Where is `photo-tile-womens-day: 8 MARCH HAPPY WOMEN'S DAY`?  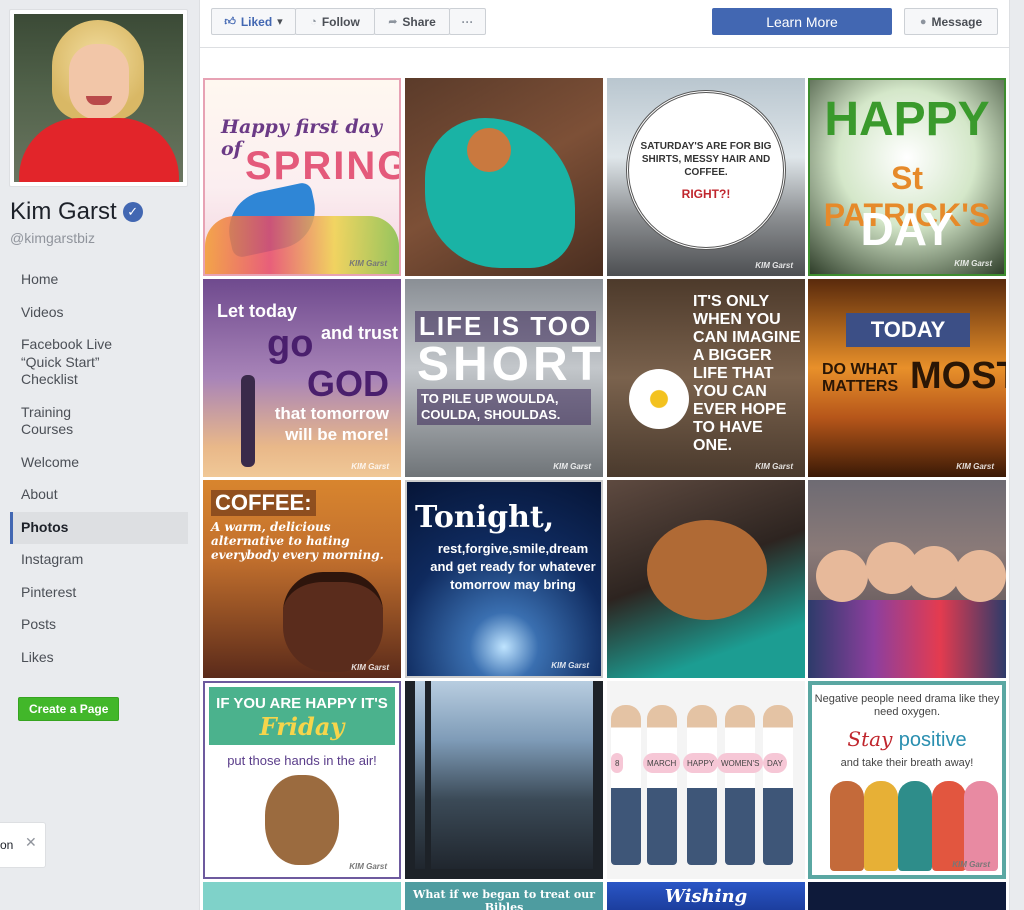
photo-tile-womens-day: 8 MARCH HAPPY WOMEN'S DAY is located at coordinates (706, 780).